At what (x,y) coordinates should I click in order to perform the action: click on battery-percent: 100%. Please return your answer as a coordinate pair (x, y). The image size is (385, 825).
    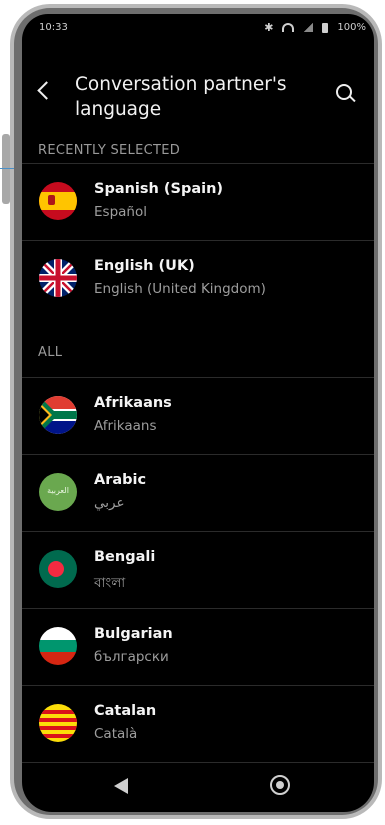
    Looking at the image, I should click on (351, 27).